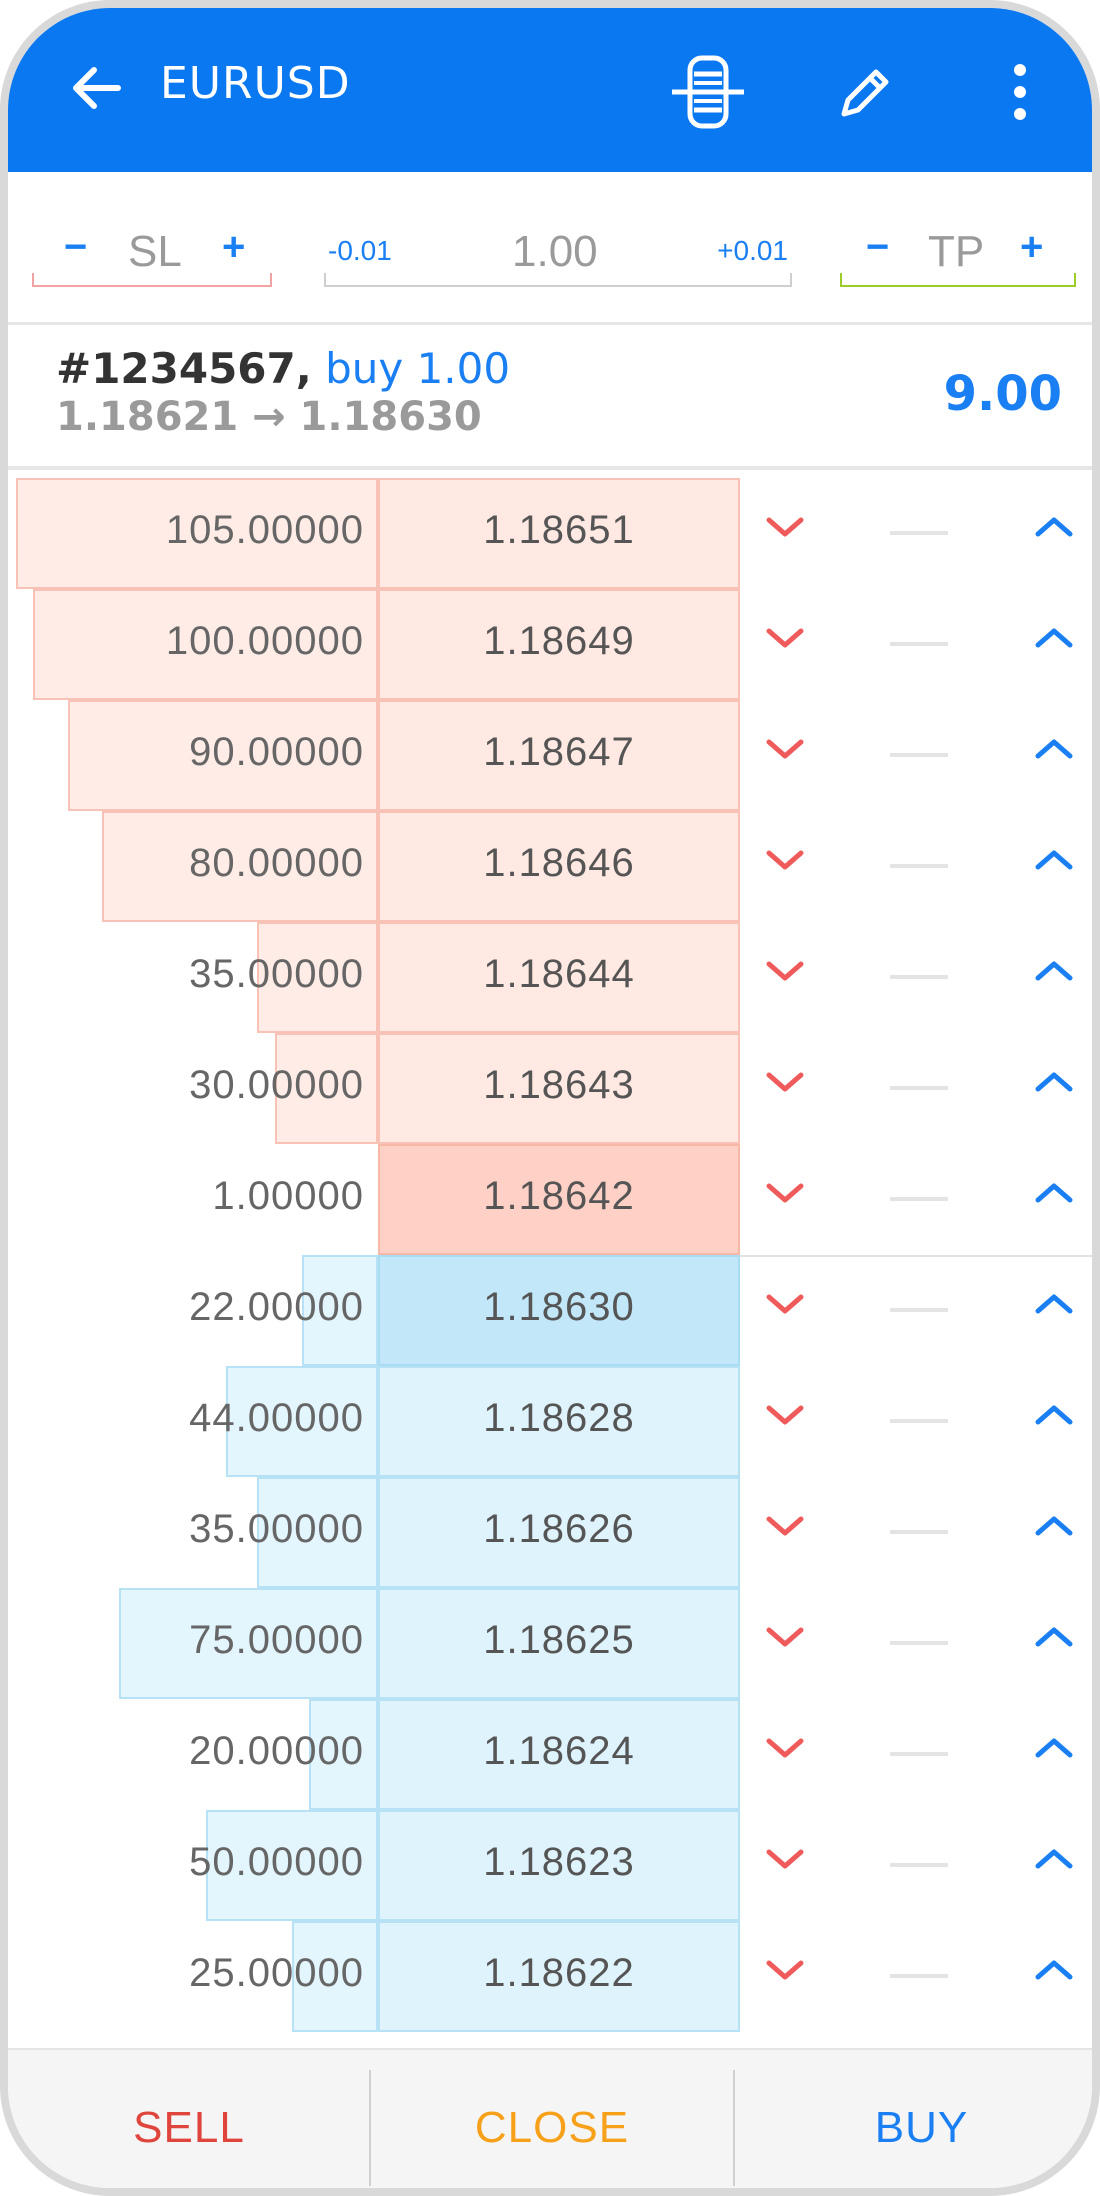  What do you see at coordinates (264, 530) in the screenshot?
I see `volume-value: 105.00000` at bounding box center [264, 530].